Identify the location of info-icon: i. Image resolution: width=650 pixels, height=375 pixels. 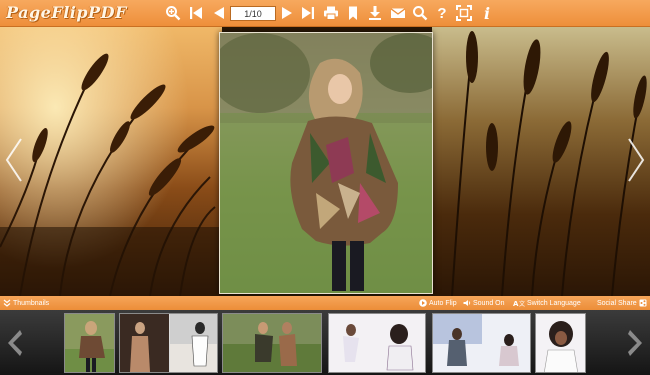
(487, 13).